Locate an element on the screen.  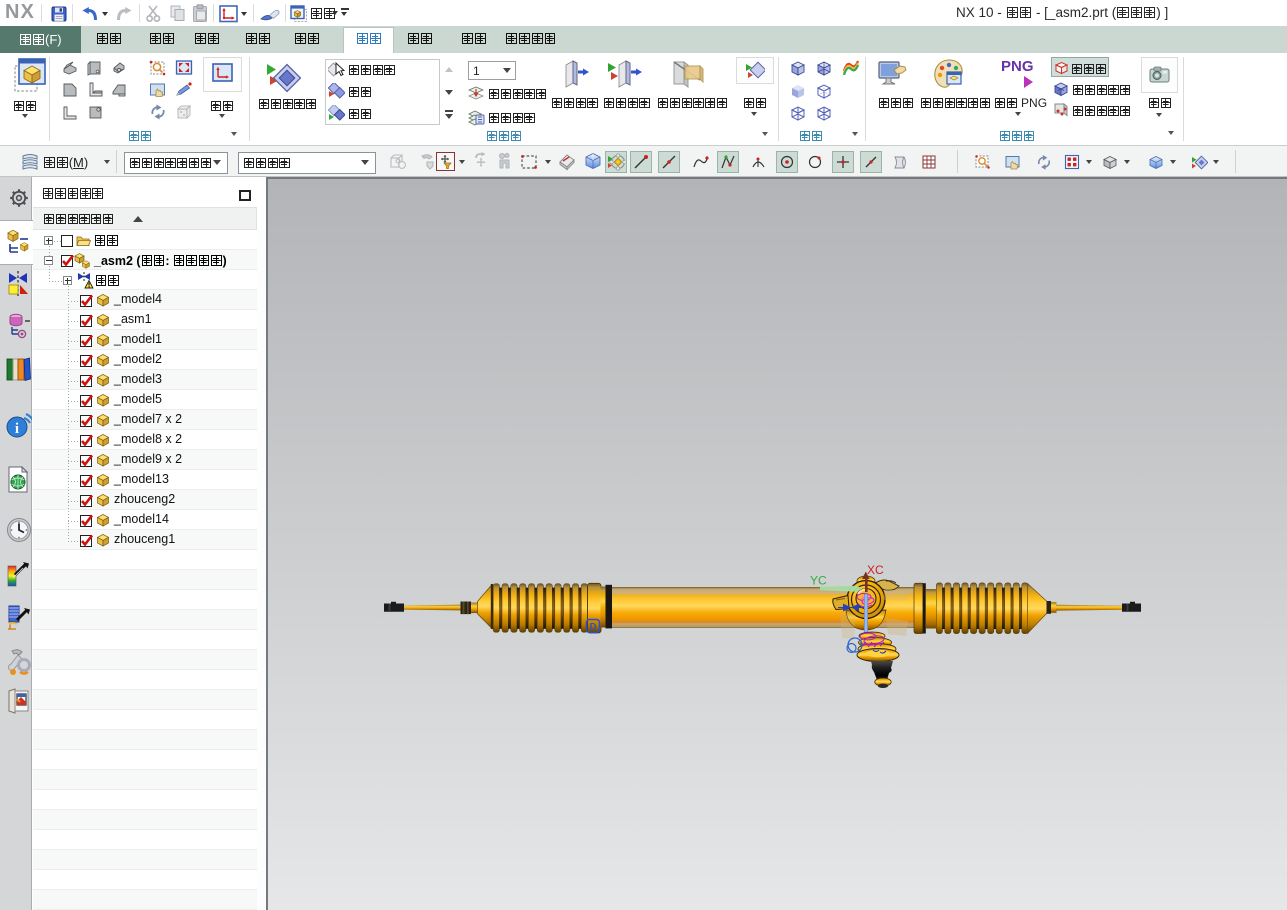
svg-text: YC is located at coordinates (818, 581).